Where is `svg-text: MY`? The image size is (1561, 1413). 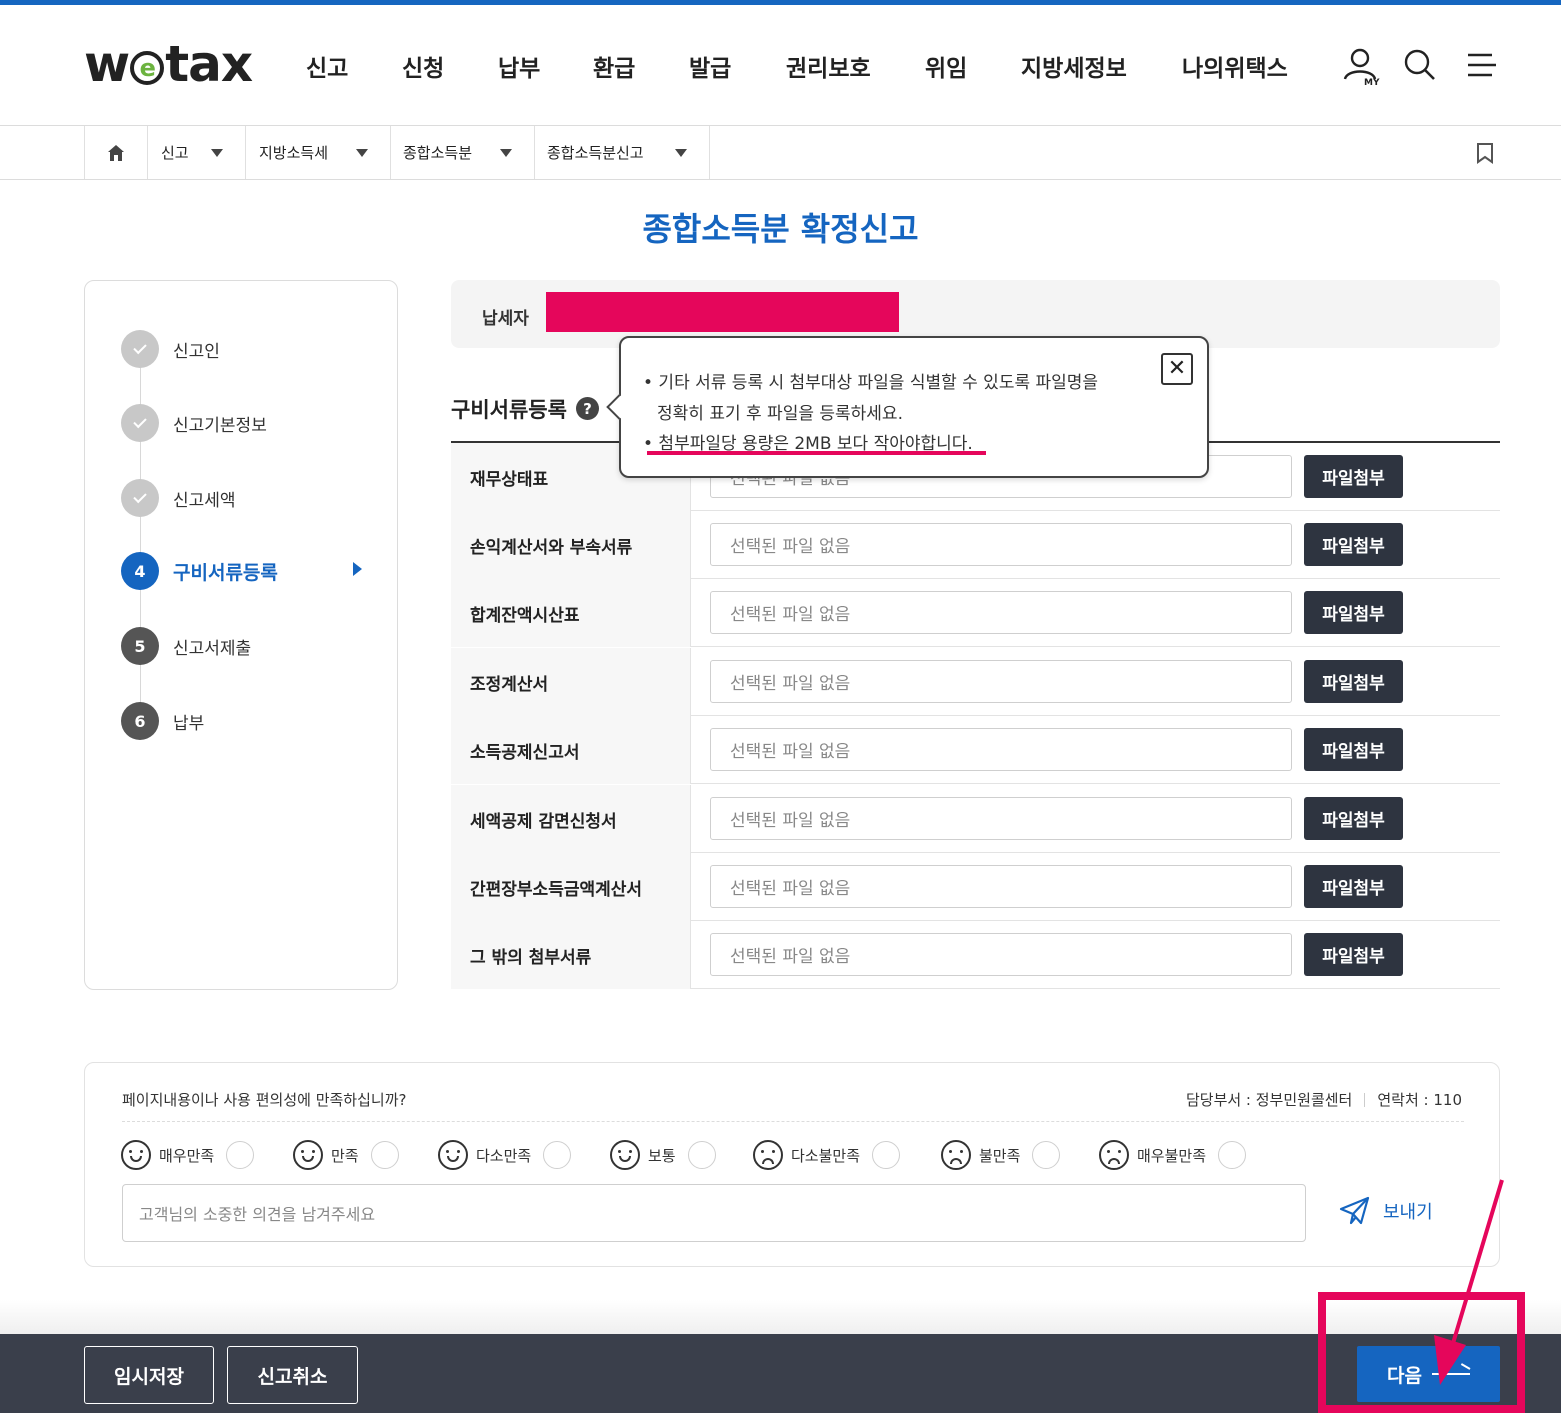 svg-text: MY is located at coordinates (1372, 81).